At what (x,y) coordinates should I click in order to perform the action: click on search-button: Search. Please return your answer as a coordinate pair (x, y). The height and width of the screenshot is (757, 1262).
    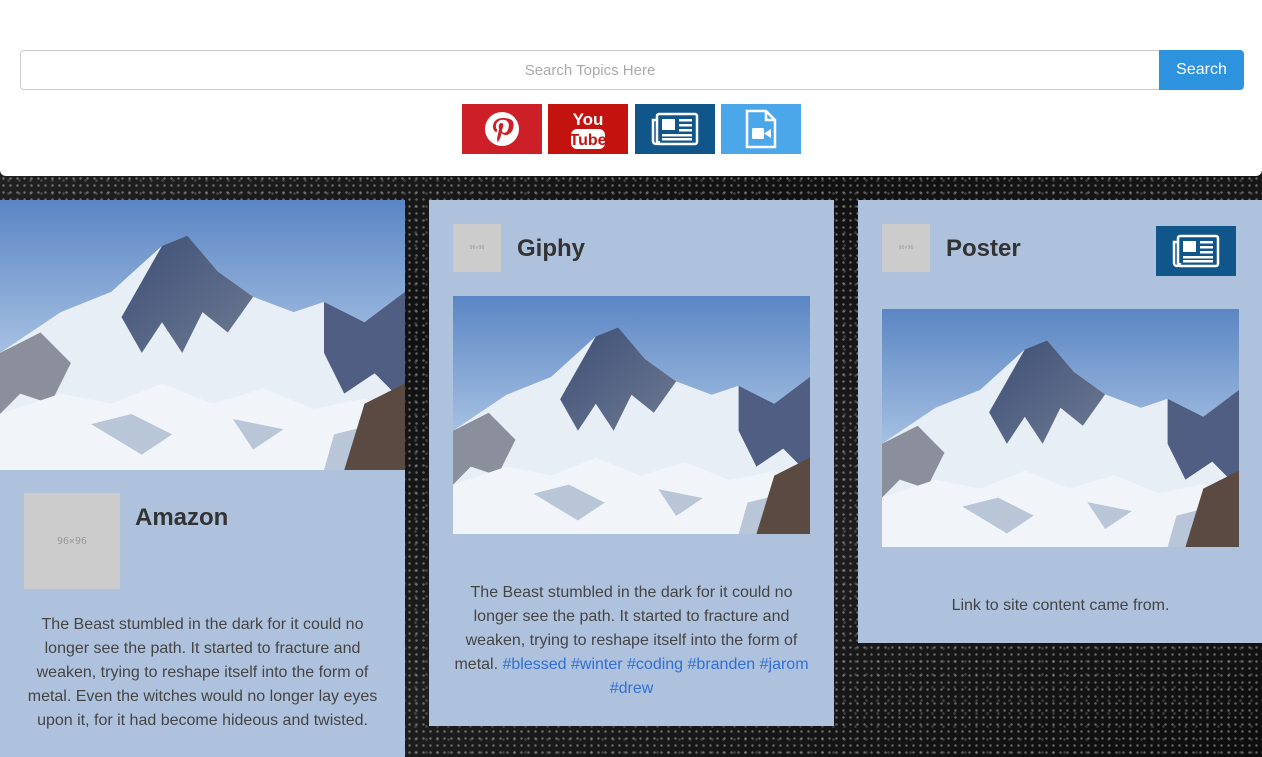
    Looking at the image, I should click on (1201, 70).